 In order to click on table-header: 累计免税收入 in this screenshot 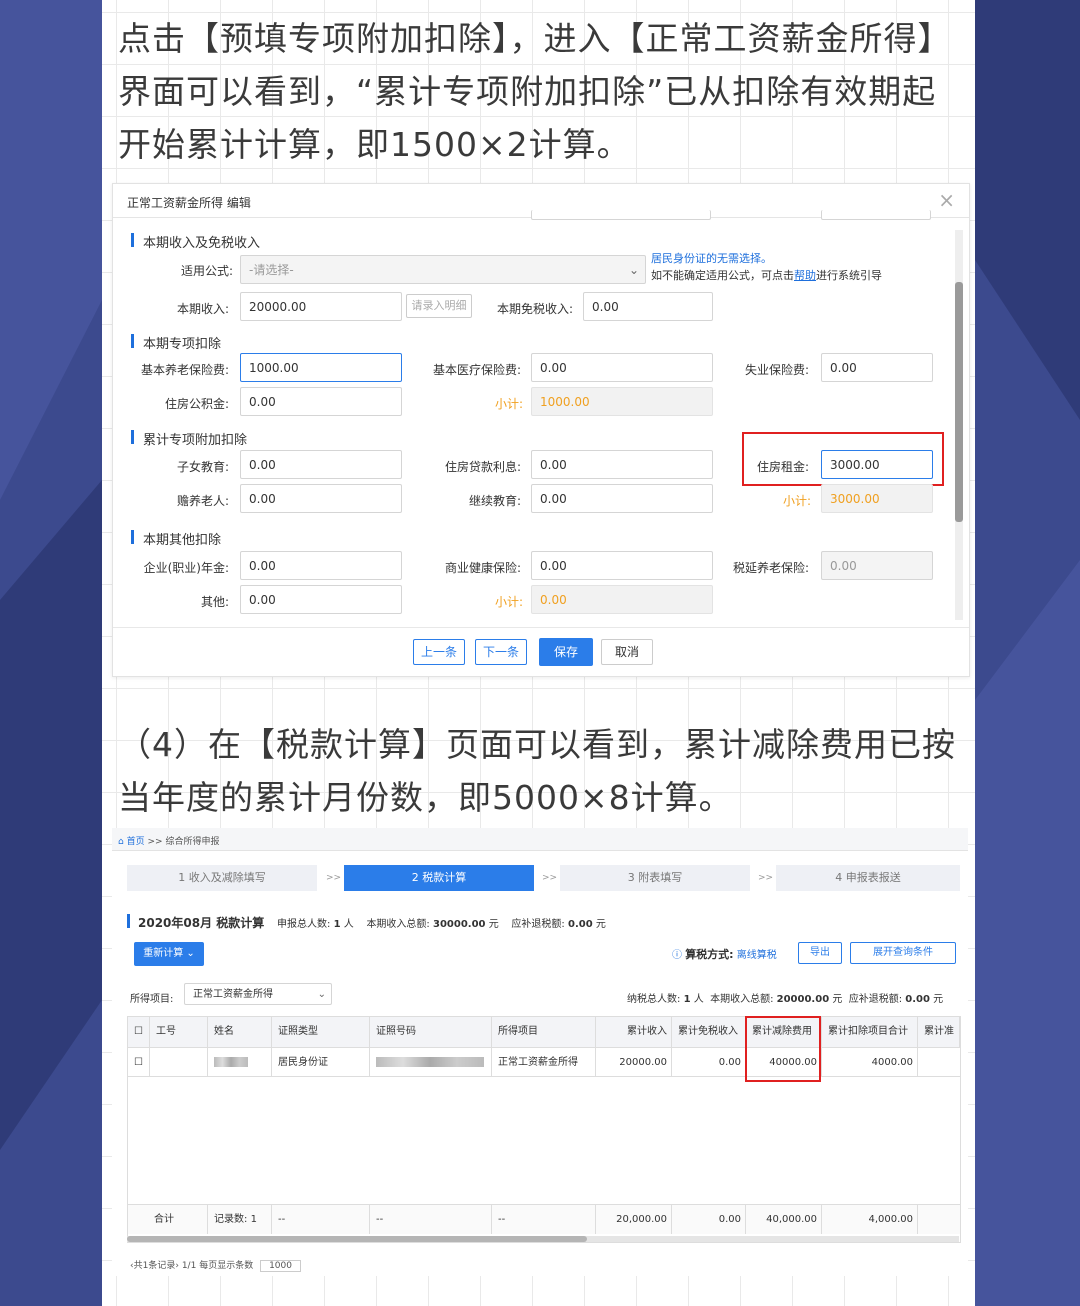, I will do `click(709, 1032)`.